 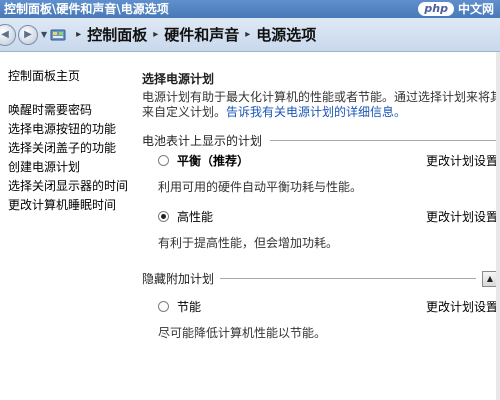 What do you see at coordinates (213, 160) in the screenshot?
I see `plan-name: 平衡（推荐）` at bounding box center [213, 160].